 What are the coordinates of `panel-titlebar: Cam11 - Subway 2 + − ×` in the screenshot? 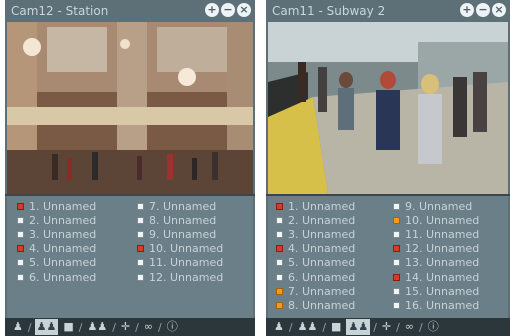 It's located at (388, 11).